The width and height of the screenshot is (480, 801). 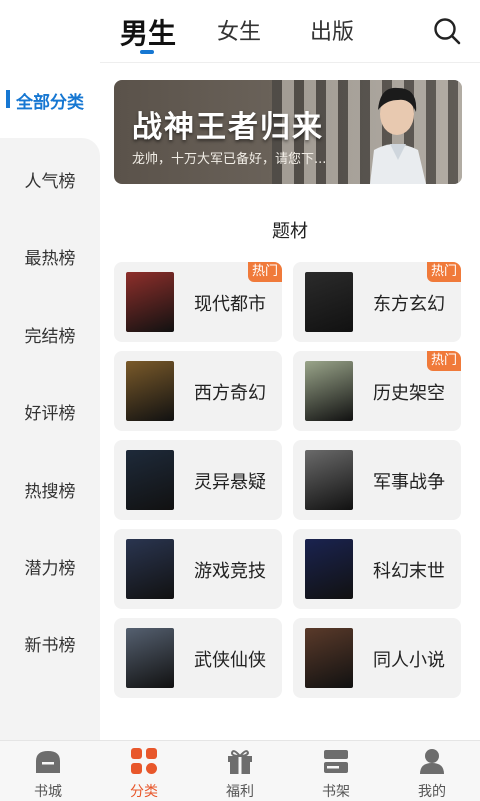 I want to click on genre-card: 游戏竞技, so click(x=198, y=569).